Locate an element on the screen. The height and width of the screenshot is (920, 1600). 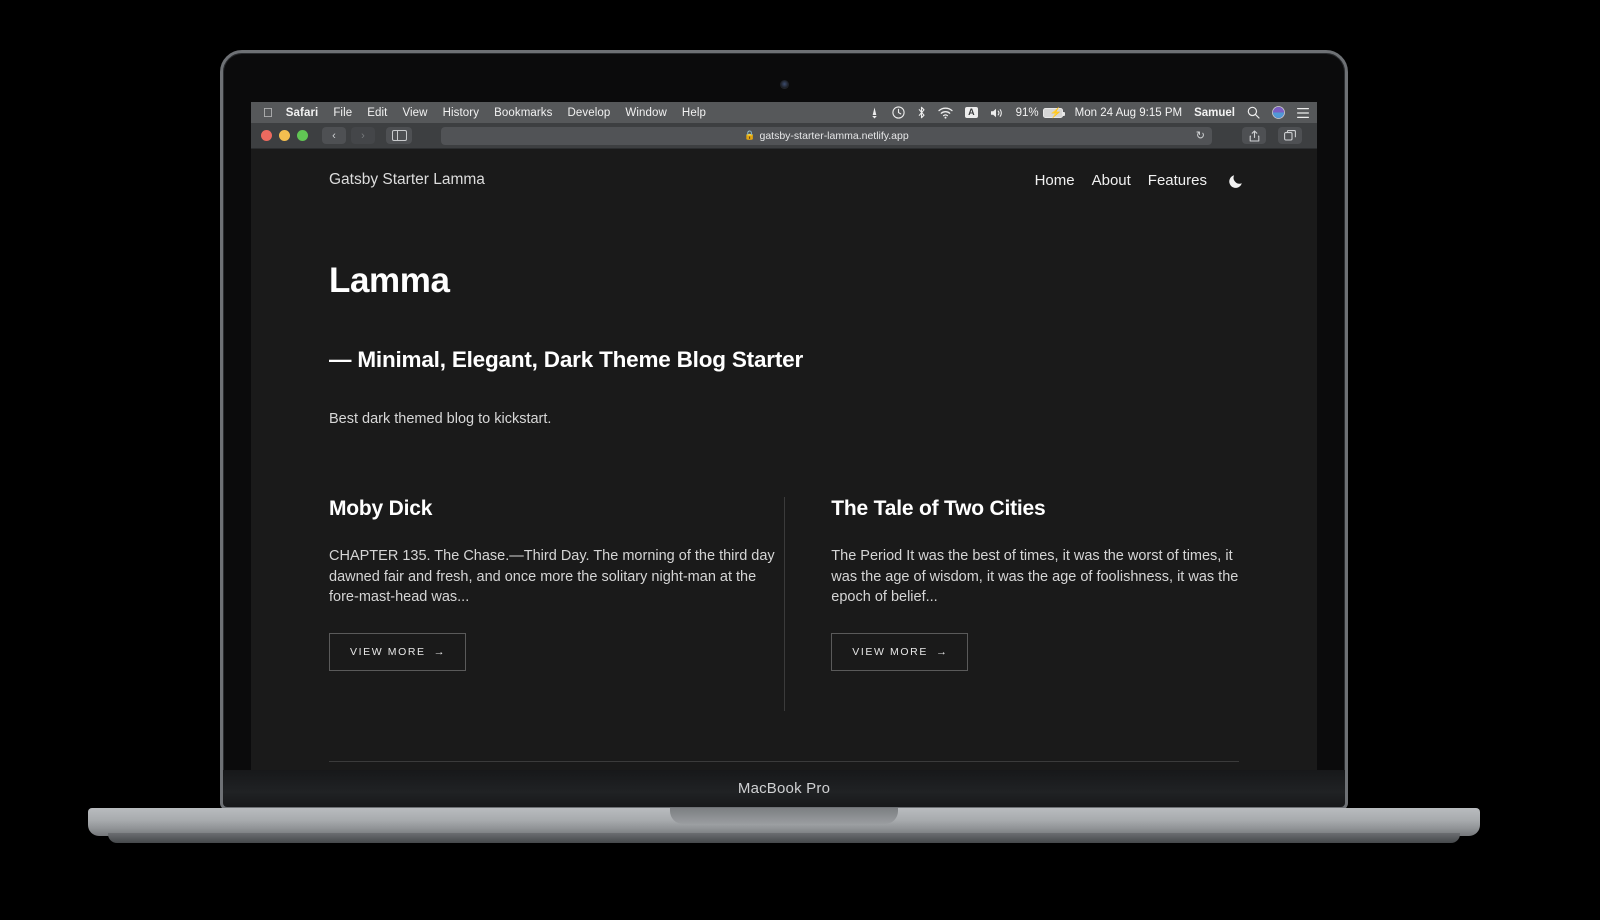
siri-icon is located at coordinates (1278, 112).